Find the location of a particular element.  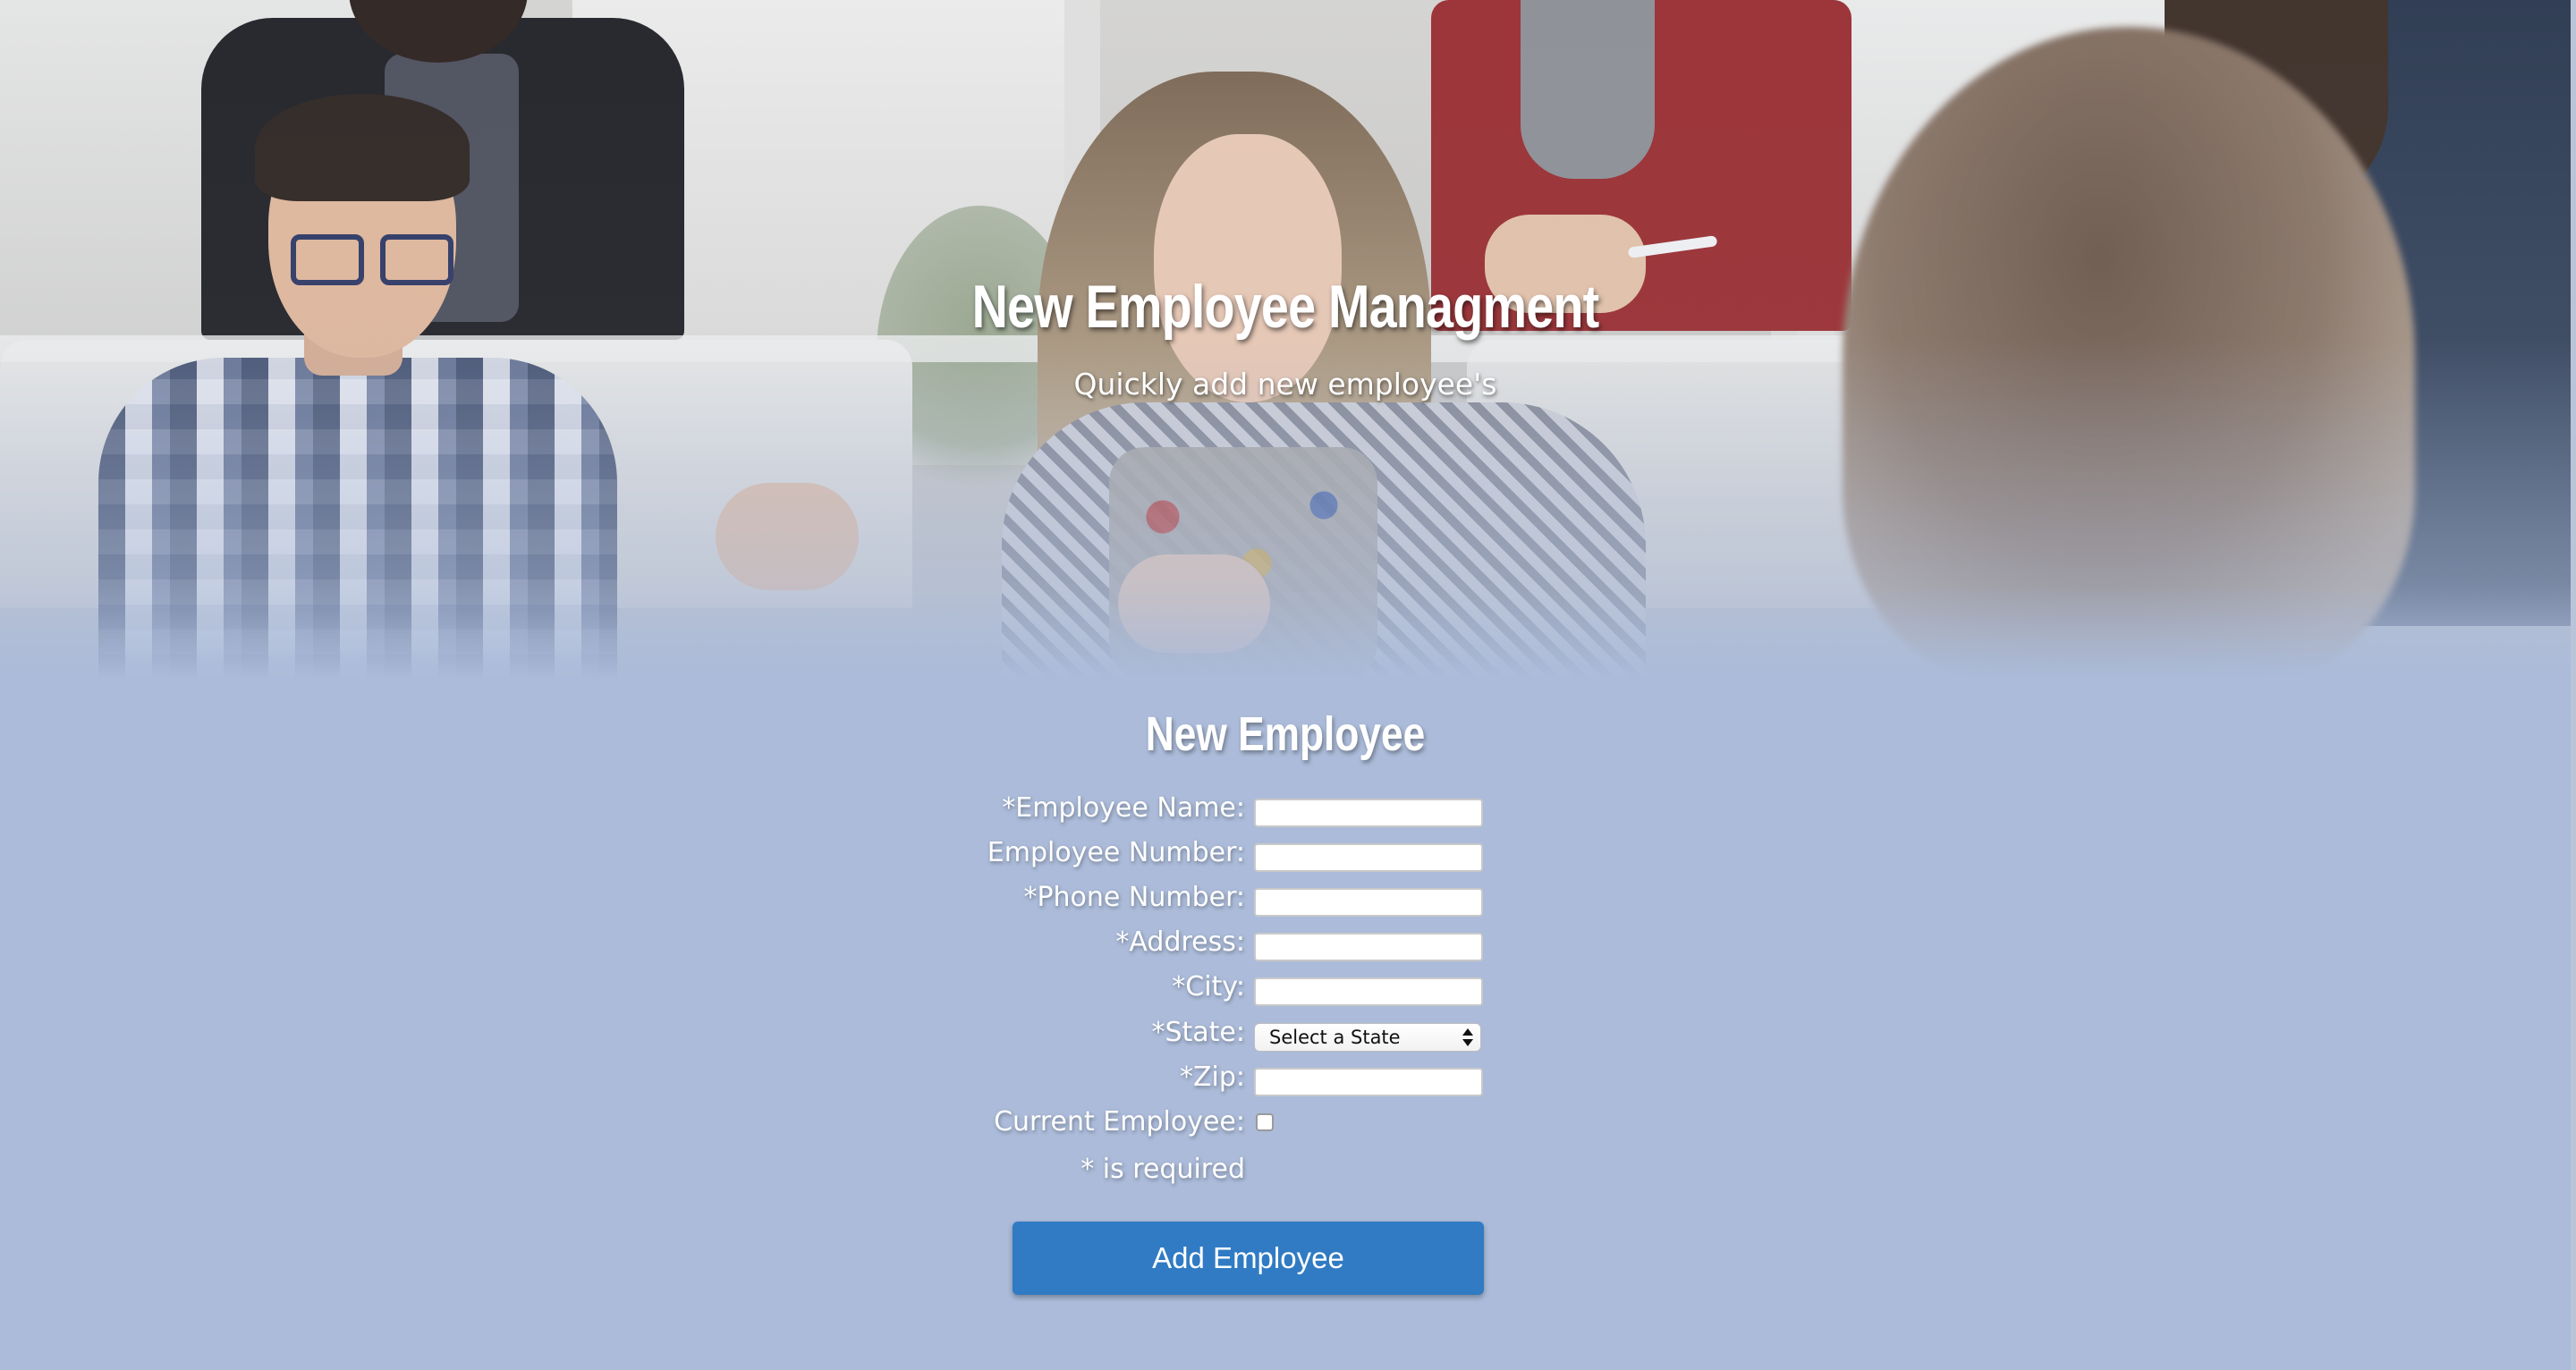

employee-number-input is located at coordinates (1368, 857).